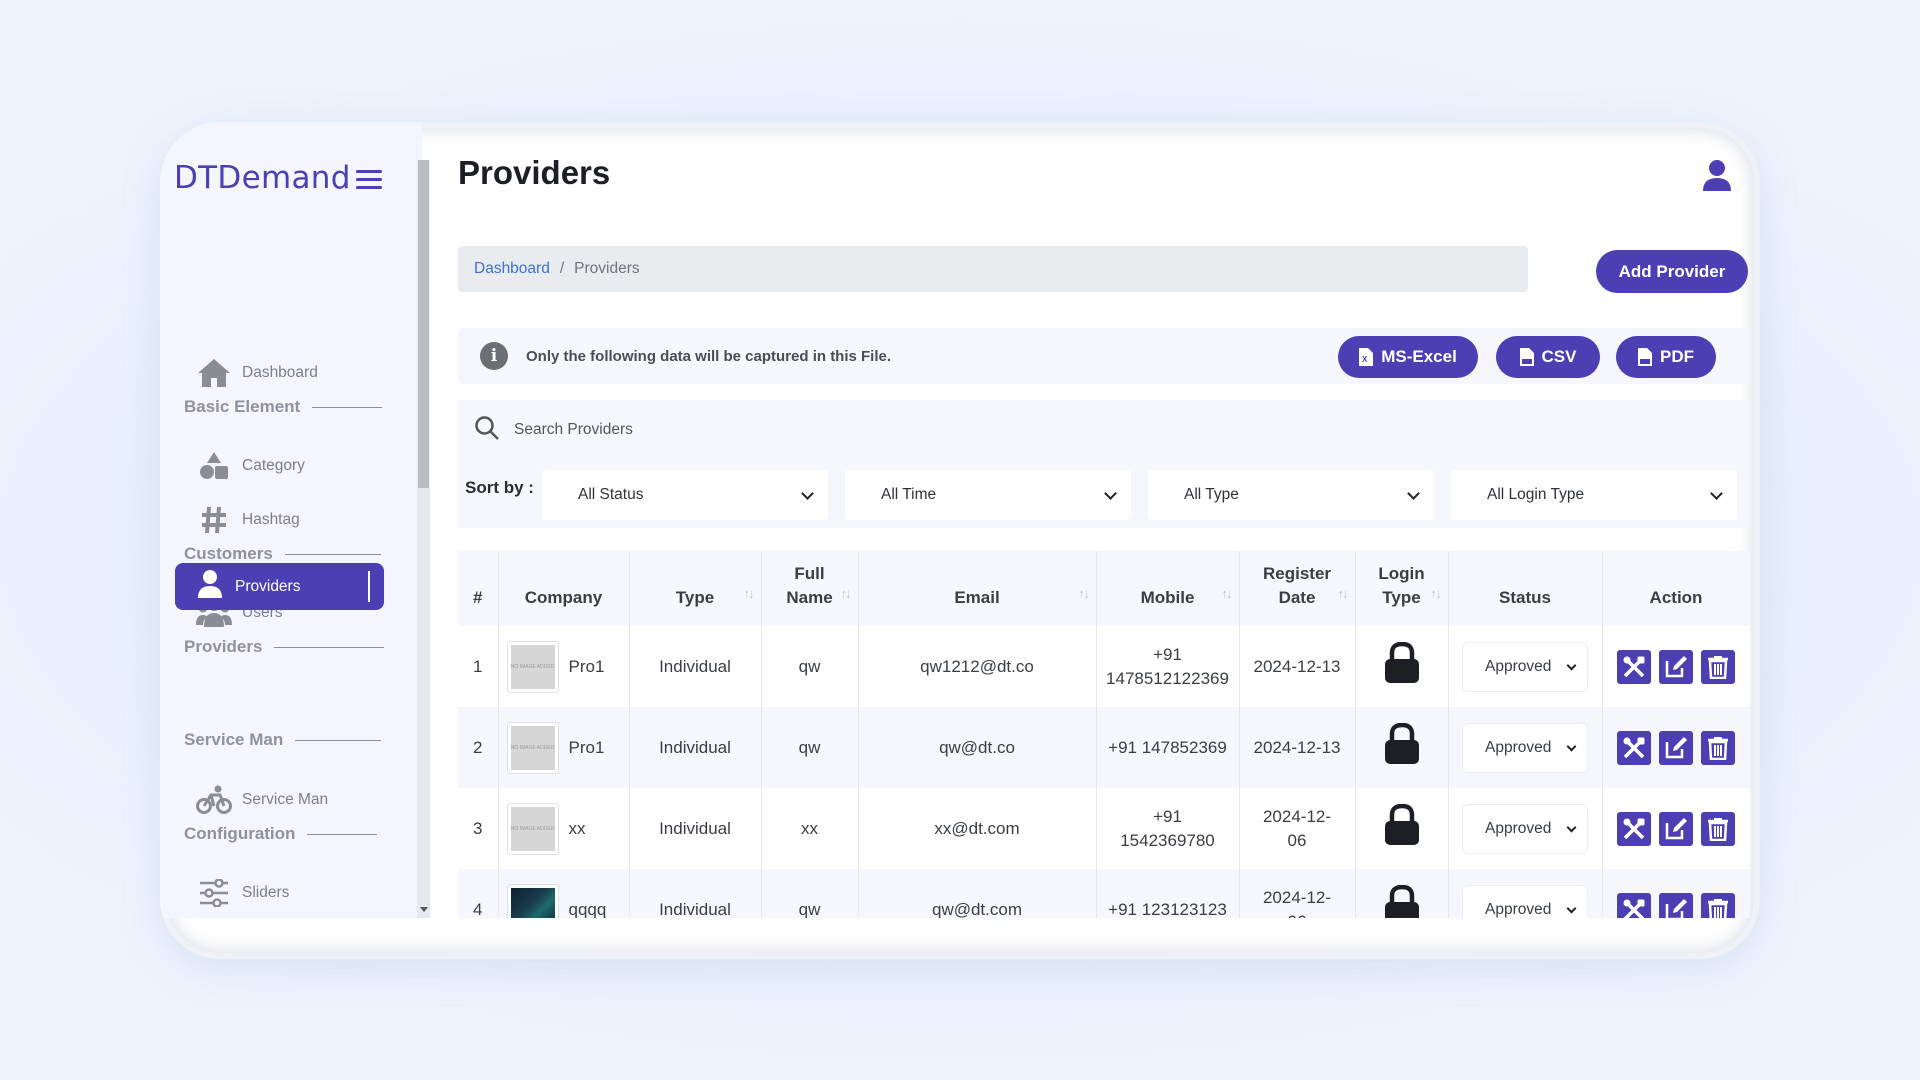 The width and height of the screenshot is (1920, 1080). What do you see at coordinates (257, 373) in the screenshot?
I see `sidebar-item-dashboard: Dashboard` at bounding box center [257, 373].